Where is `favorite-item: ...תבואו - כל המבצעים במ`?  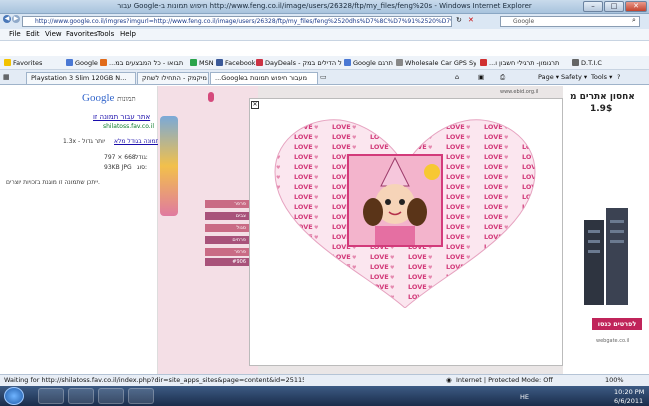
favorite-item: ...תבואו - כל המבצעים במ is located at coordinates (144, 63).